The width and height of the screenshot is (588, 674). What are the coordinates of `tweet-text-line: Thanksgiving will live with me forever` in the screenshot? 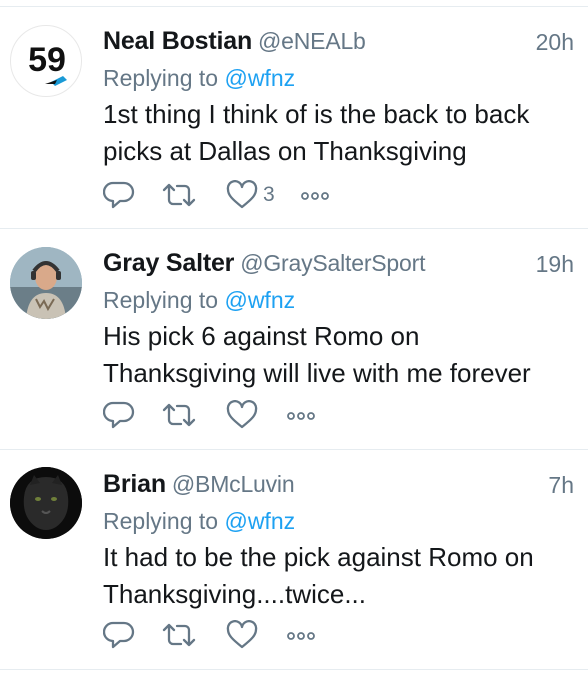 It's located at (317, 373).